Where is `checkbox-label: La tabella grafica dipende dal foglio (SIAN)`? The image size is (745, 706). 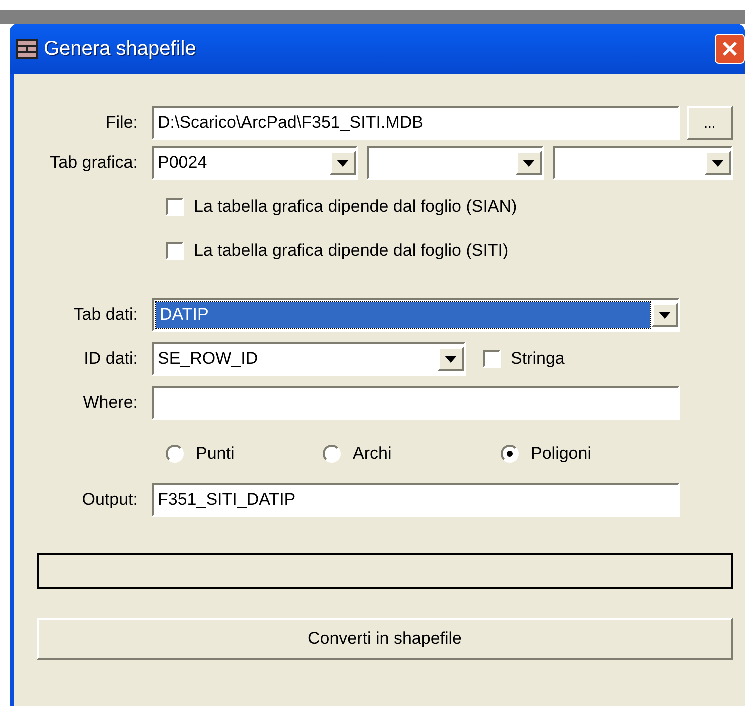
checkbox-label: La tabella grafica dipende dal foglio (SIAN) is located at coordinates (356, 207).